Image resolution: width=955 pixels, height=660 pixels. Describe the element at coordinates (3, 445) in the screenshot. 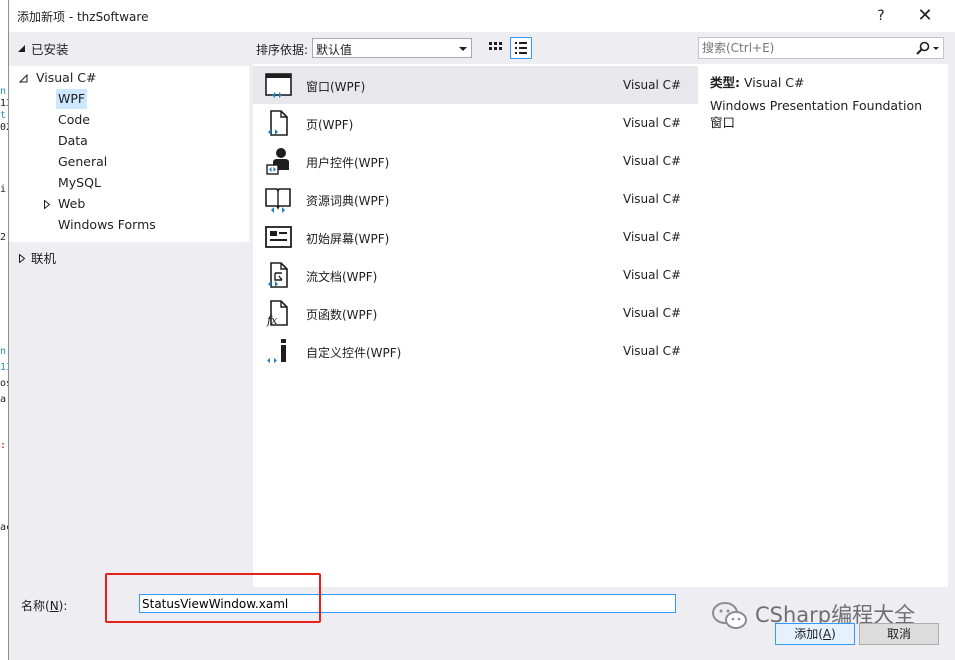

I see `code-glyph: :` at that location.